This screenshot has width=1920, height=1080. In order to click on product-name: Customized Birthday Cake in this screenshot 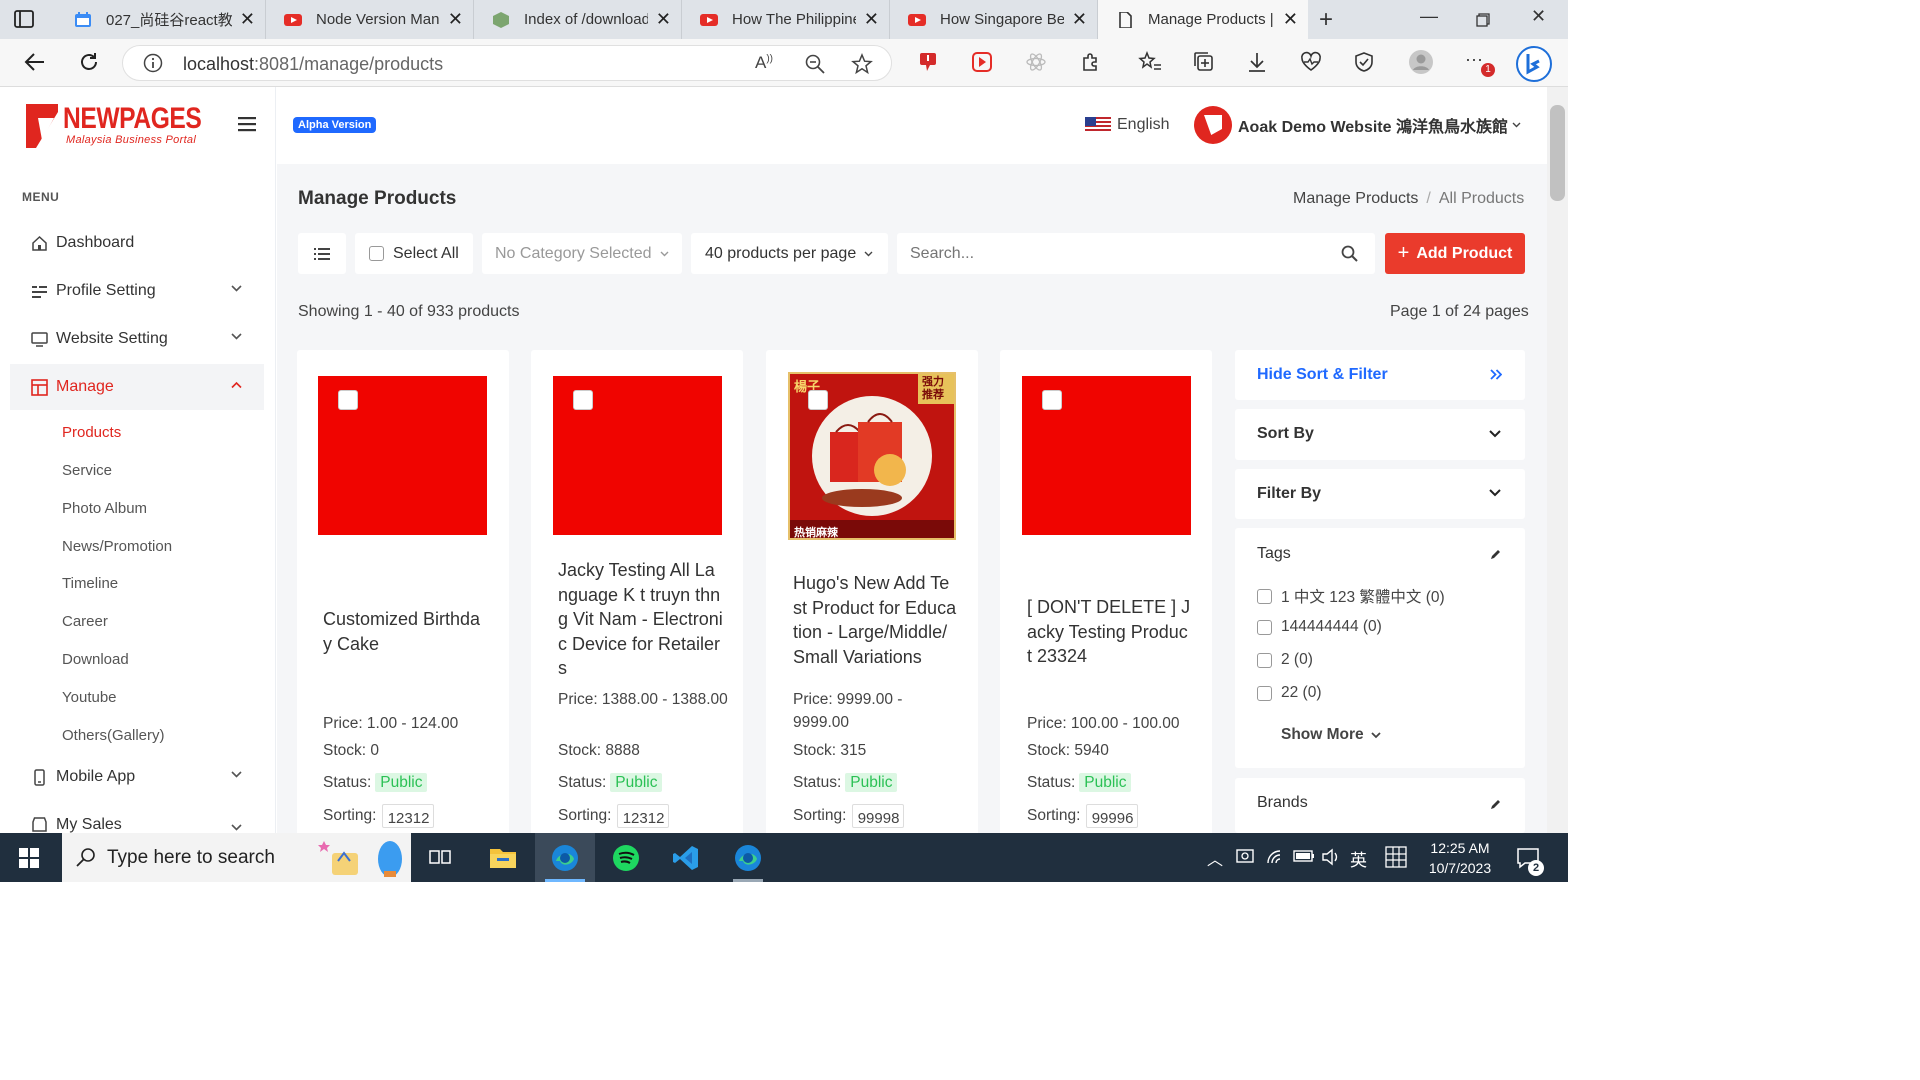, I will do `click(405, 631)`.